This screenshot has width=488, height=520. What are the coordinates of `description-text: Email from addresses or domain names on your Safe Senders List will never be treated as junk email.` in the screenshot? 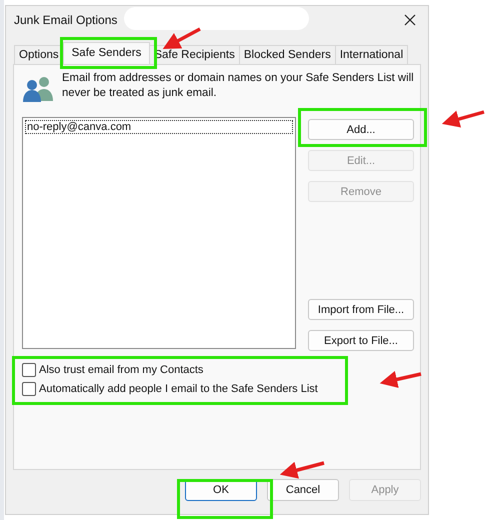 It's located at (238, 86).